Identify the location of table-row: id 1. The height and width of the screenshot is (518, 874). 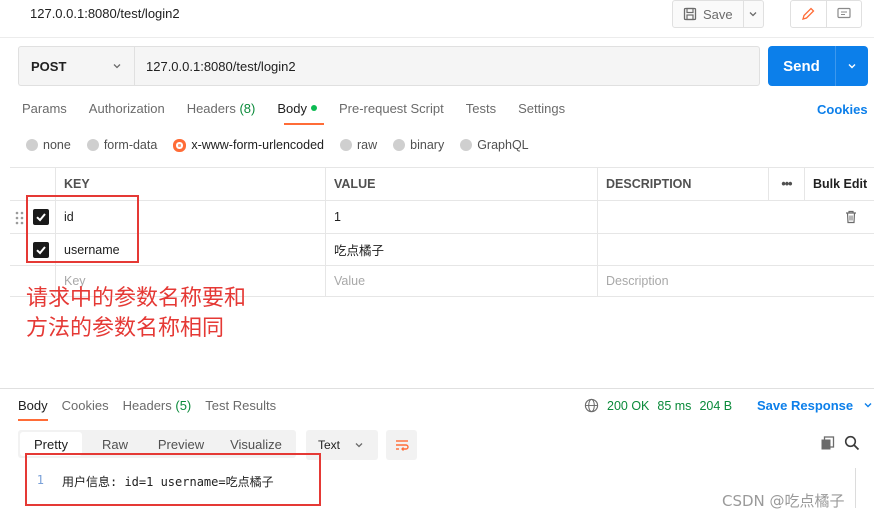
(442, 216).